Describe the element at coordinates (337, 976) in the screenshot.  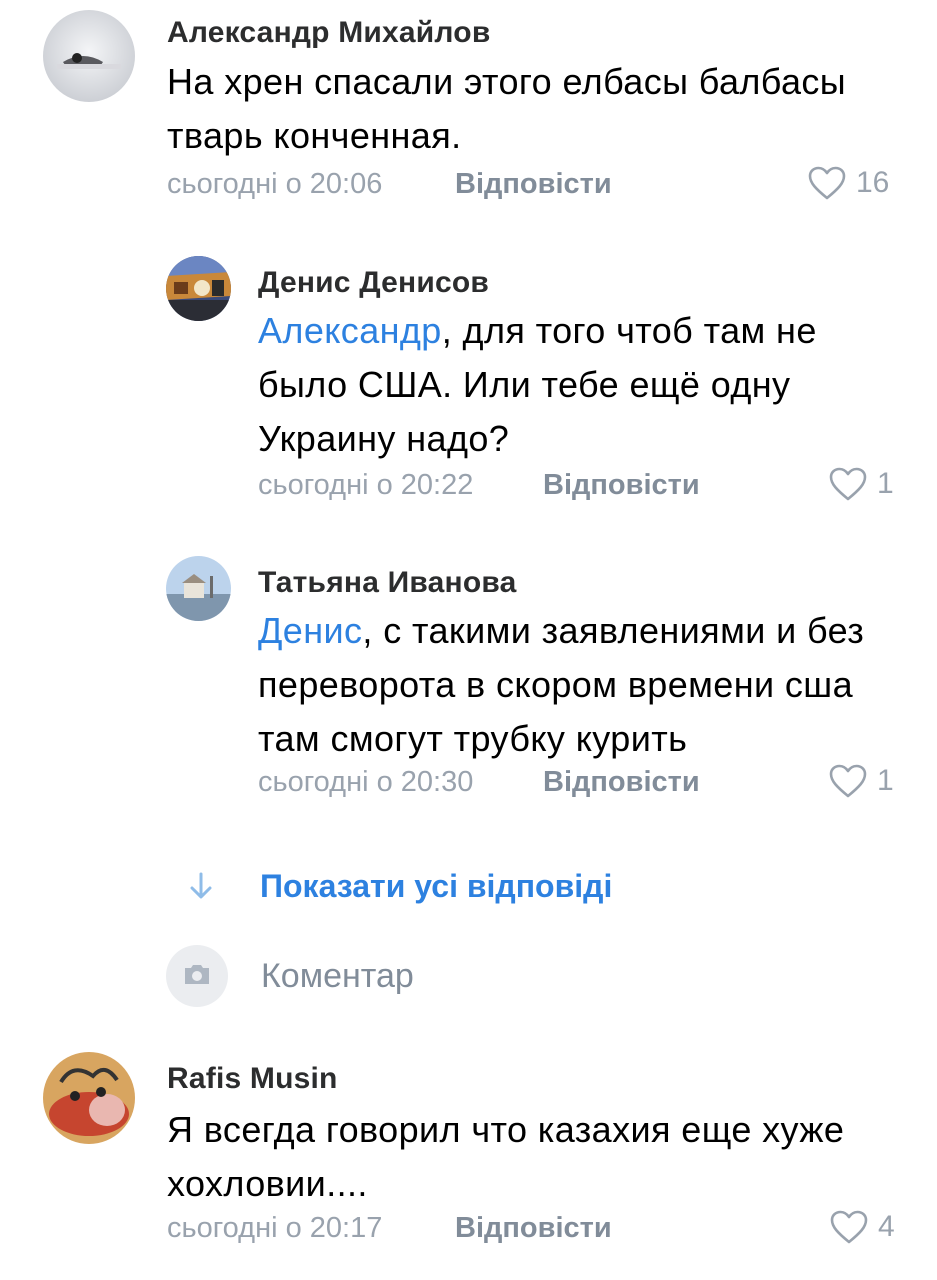
I see `comment-input-placeholder: Коментар` at that location.